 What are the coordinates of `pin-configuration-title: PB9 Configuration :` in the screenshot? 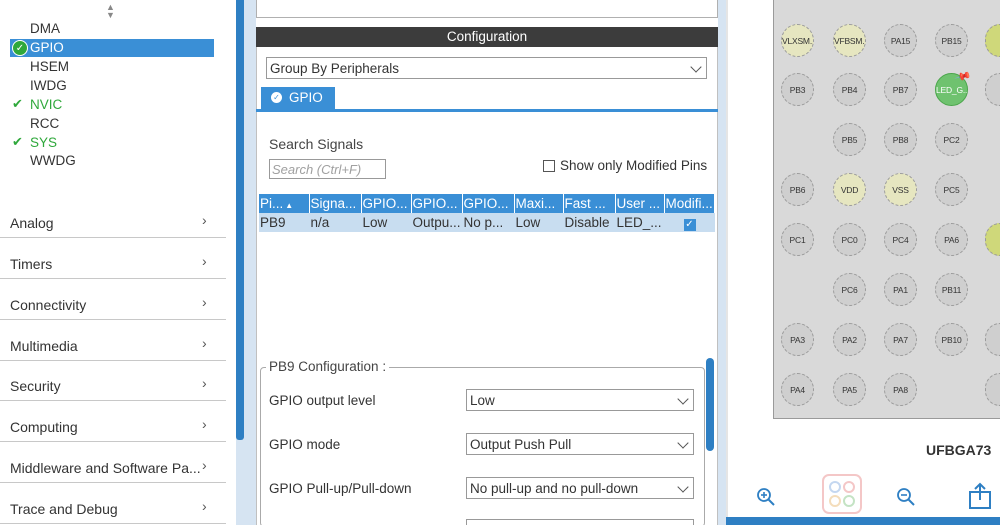 It's located at (328, 366).